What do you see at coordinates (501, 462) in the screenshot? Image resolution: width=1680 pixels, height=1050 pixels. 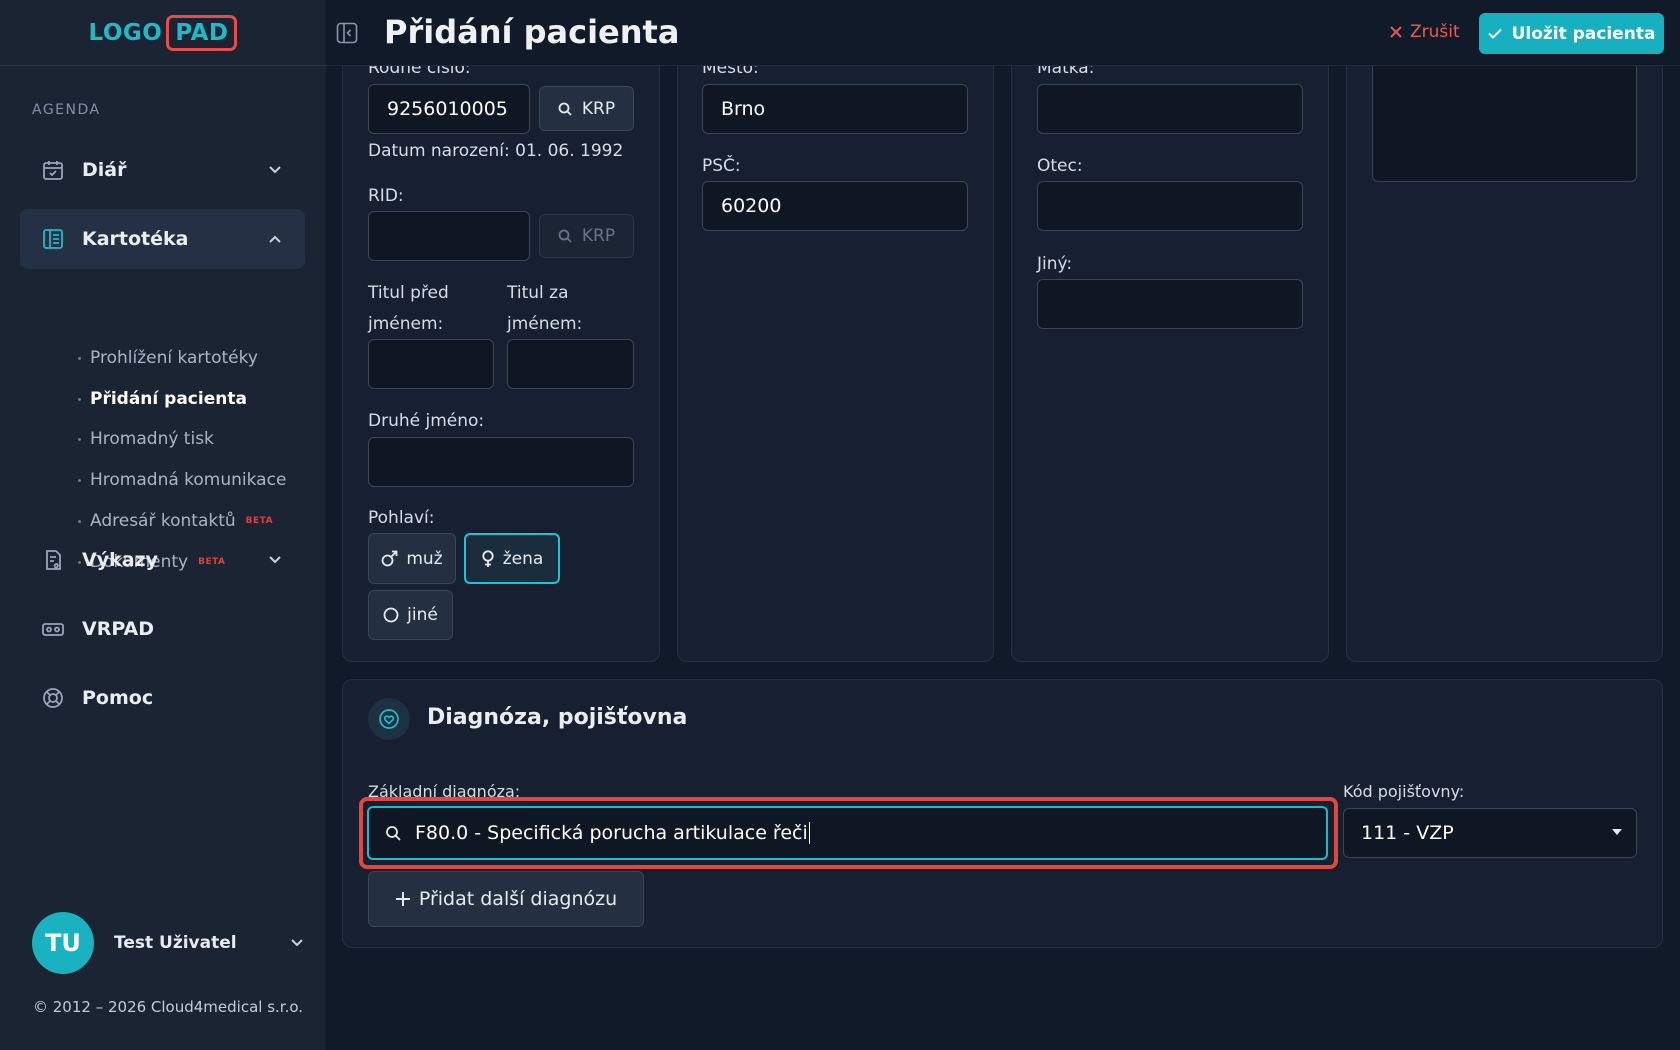 I see `second-name-input` at bounding box center [501, 462].